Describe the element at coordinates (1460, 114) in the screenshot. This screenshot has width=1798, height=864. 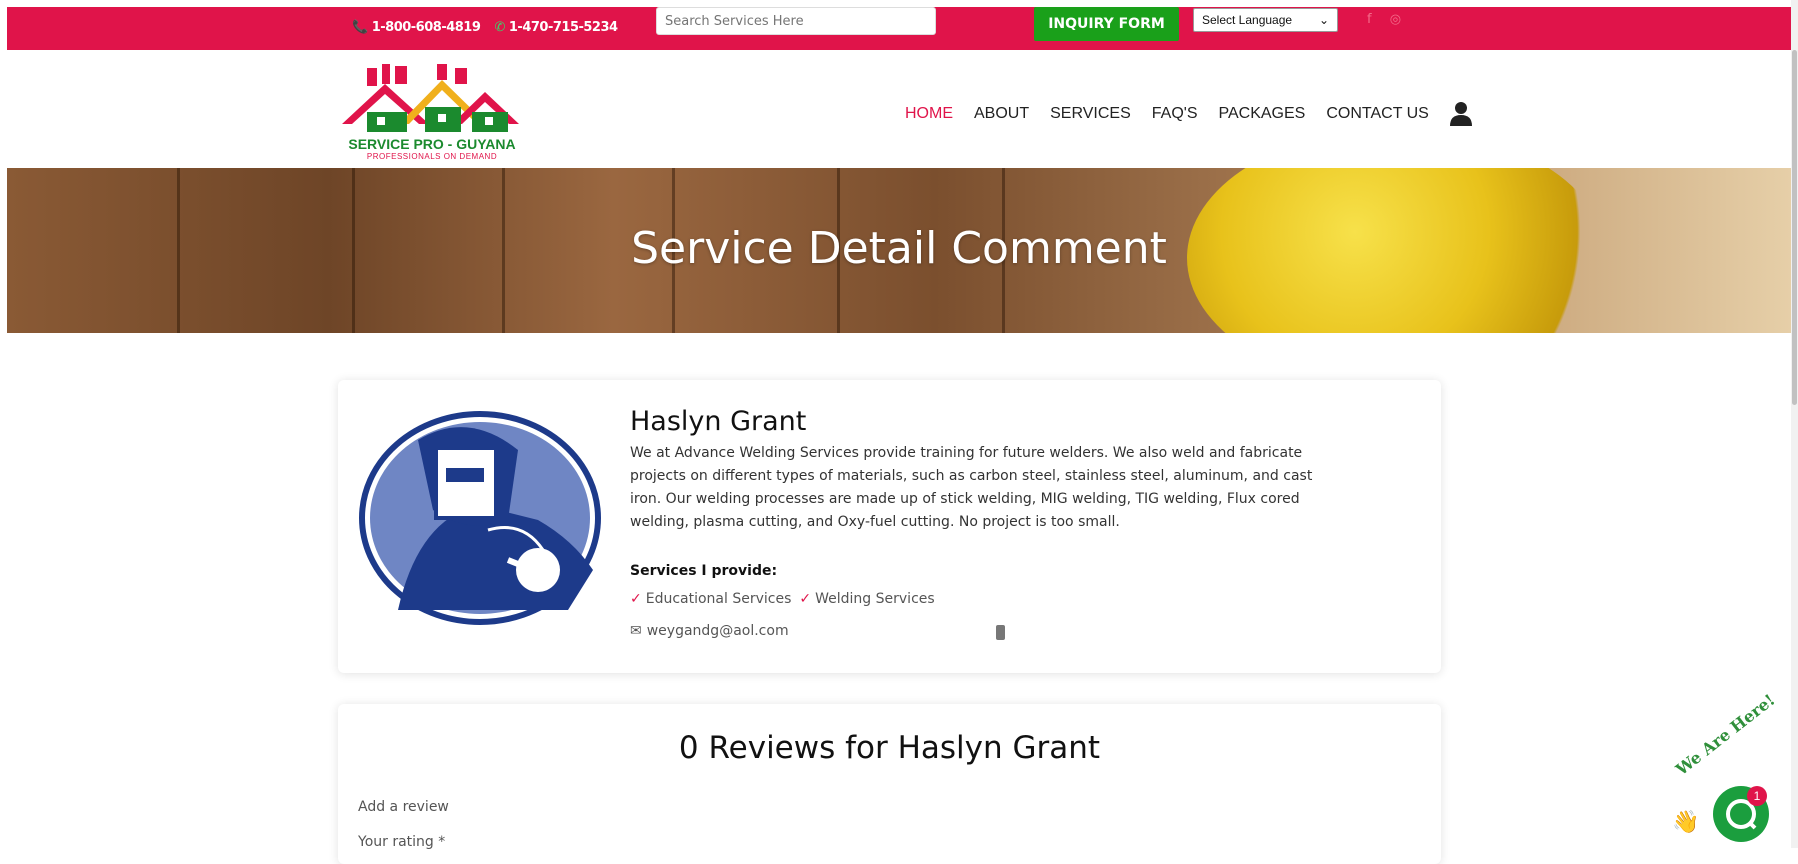
I see `user-icon` at that location.